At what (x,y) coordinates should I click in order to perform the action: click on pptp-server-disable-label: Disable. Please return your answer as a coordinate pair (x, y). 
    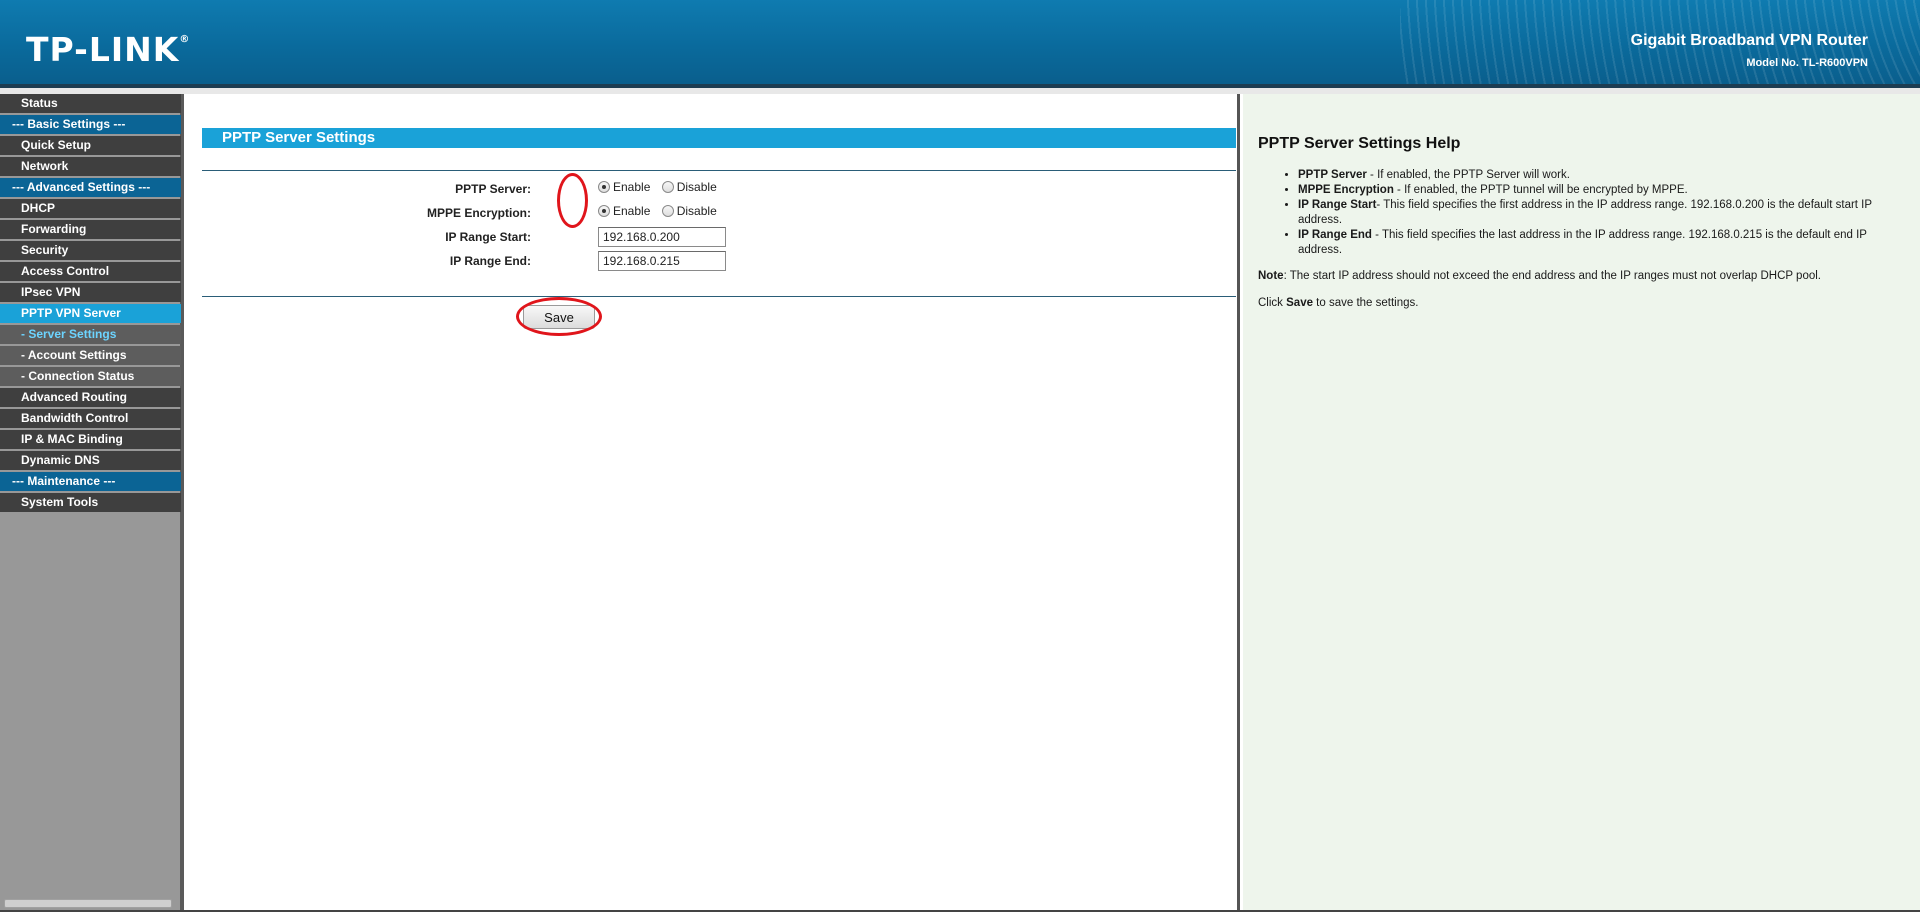
    Looking at the image, I should click on (696, 186).